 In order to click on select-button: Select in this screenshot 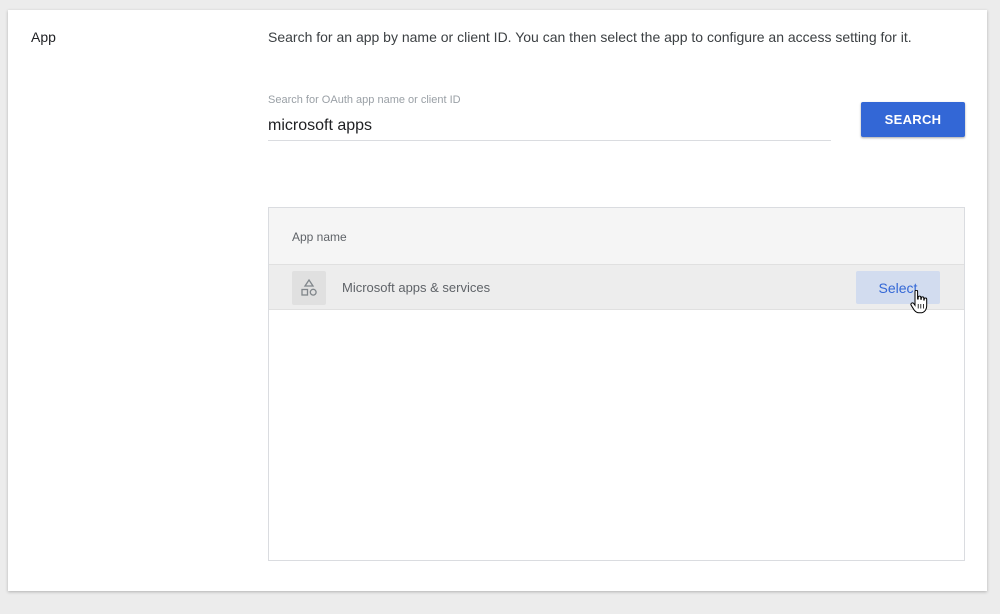, I will do `click(898, 287)`.